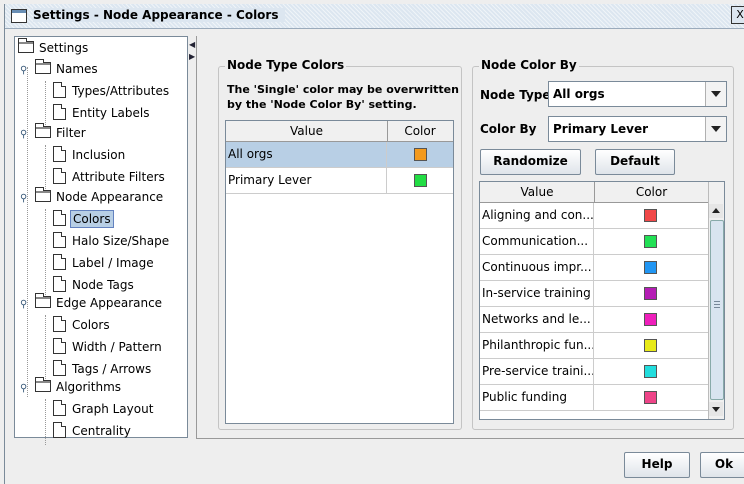  I want to click on value-cell: Primary Lever, so click(306, 180).